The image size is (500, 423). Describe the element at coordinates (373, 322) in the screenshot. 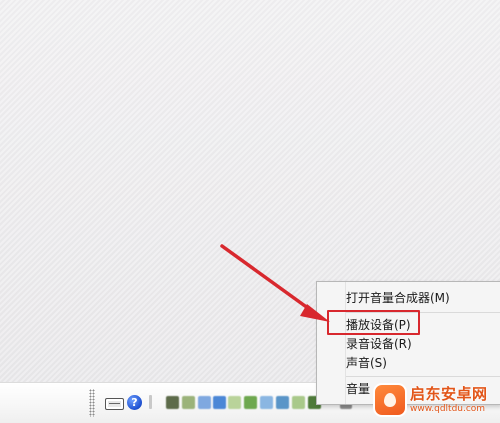

I see `highlight-box` at that location.